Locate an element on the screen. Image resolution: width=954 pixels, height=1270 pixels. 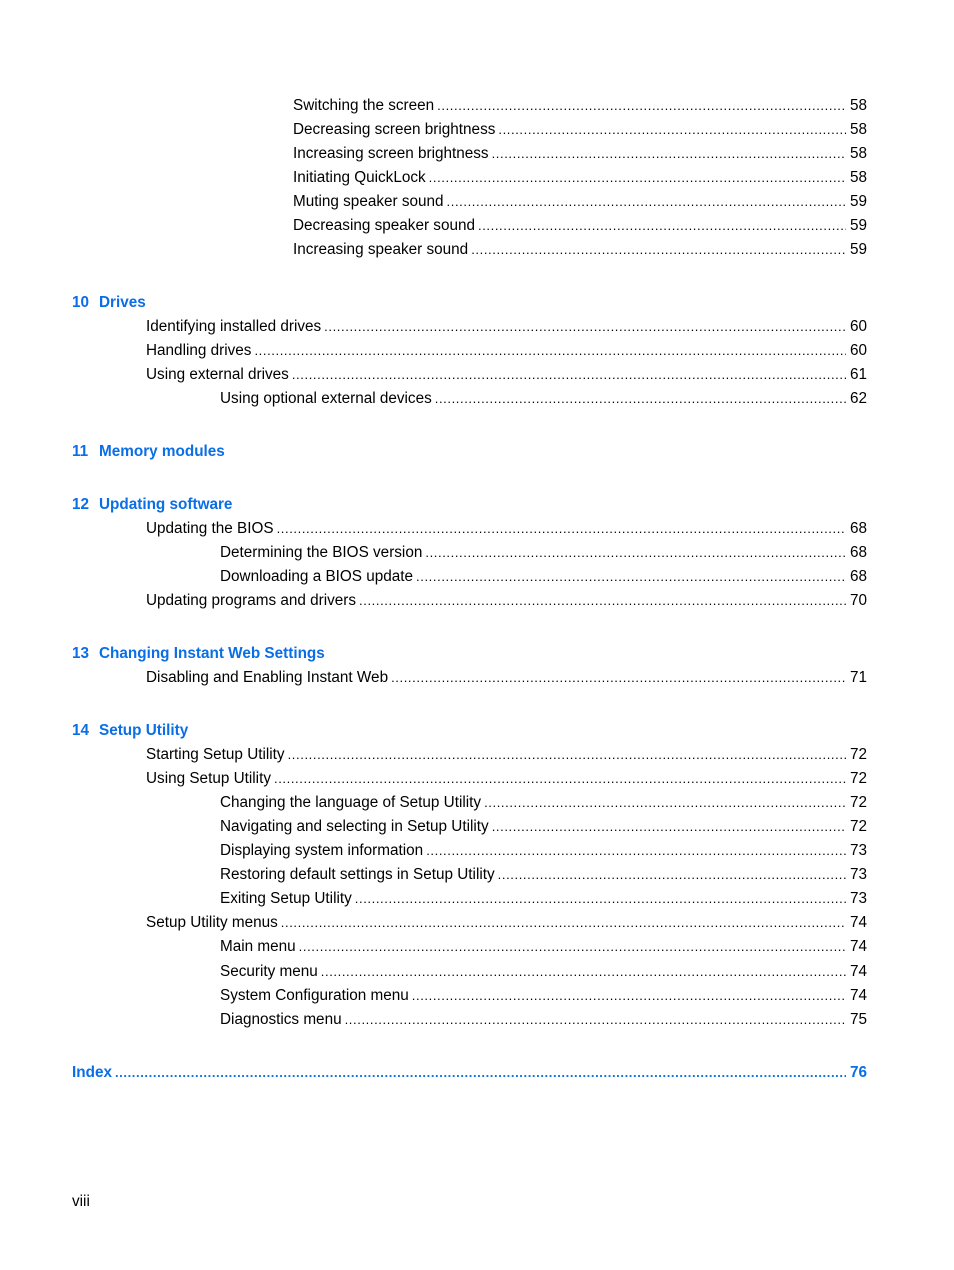
entry-title: Updating the BIOS is located at coordinates (210, 528).